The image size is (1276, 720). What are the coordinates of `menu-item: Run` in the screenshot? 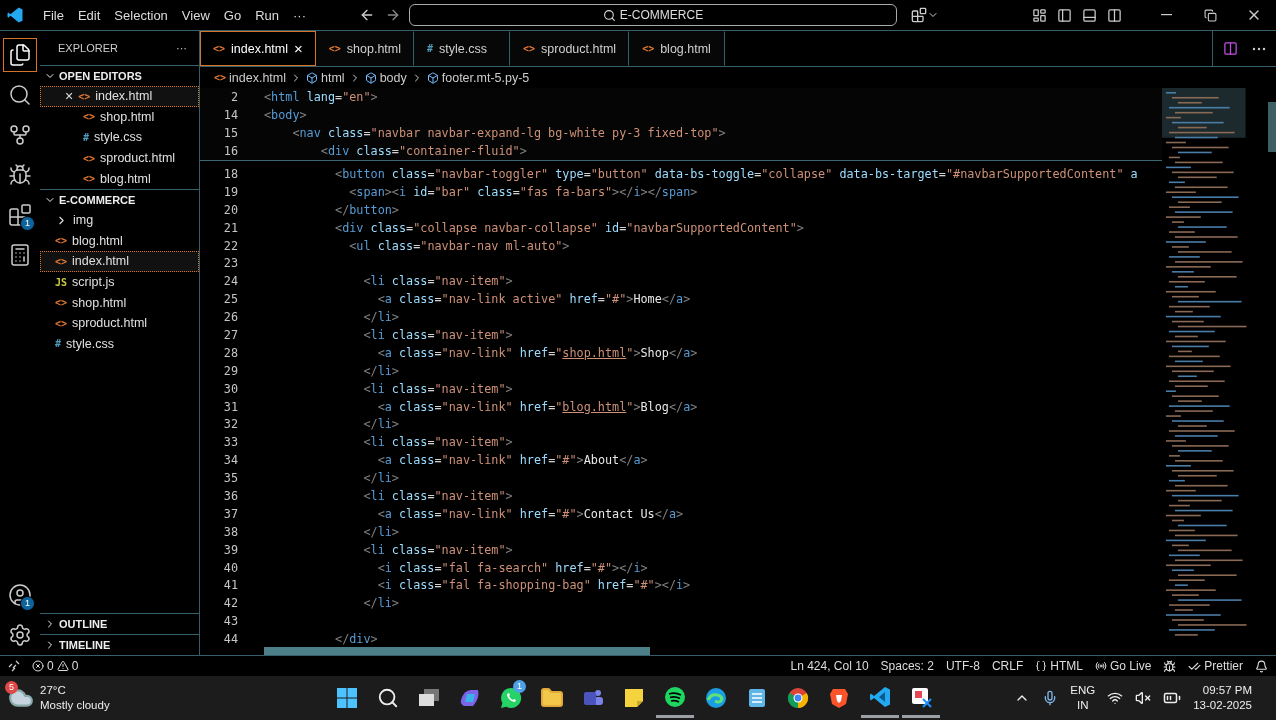 It's located at (267, 15).